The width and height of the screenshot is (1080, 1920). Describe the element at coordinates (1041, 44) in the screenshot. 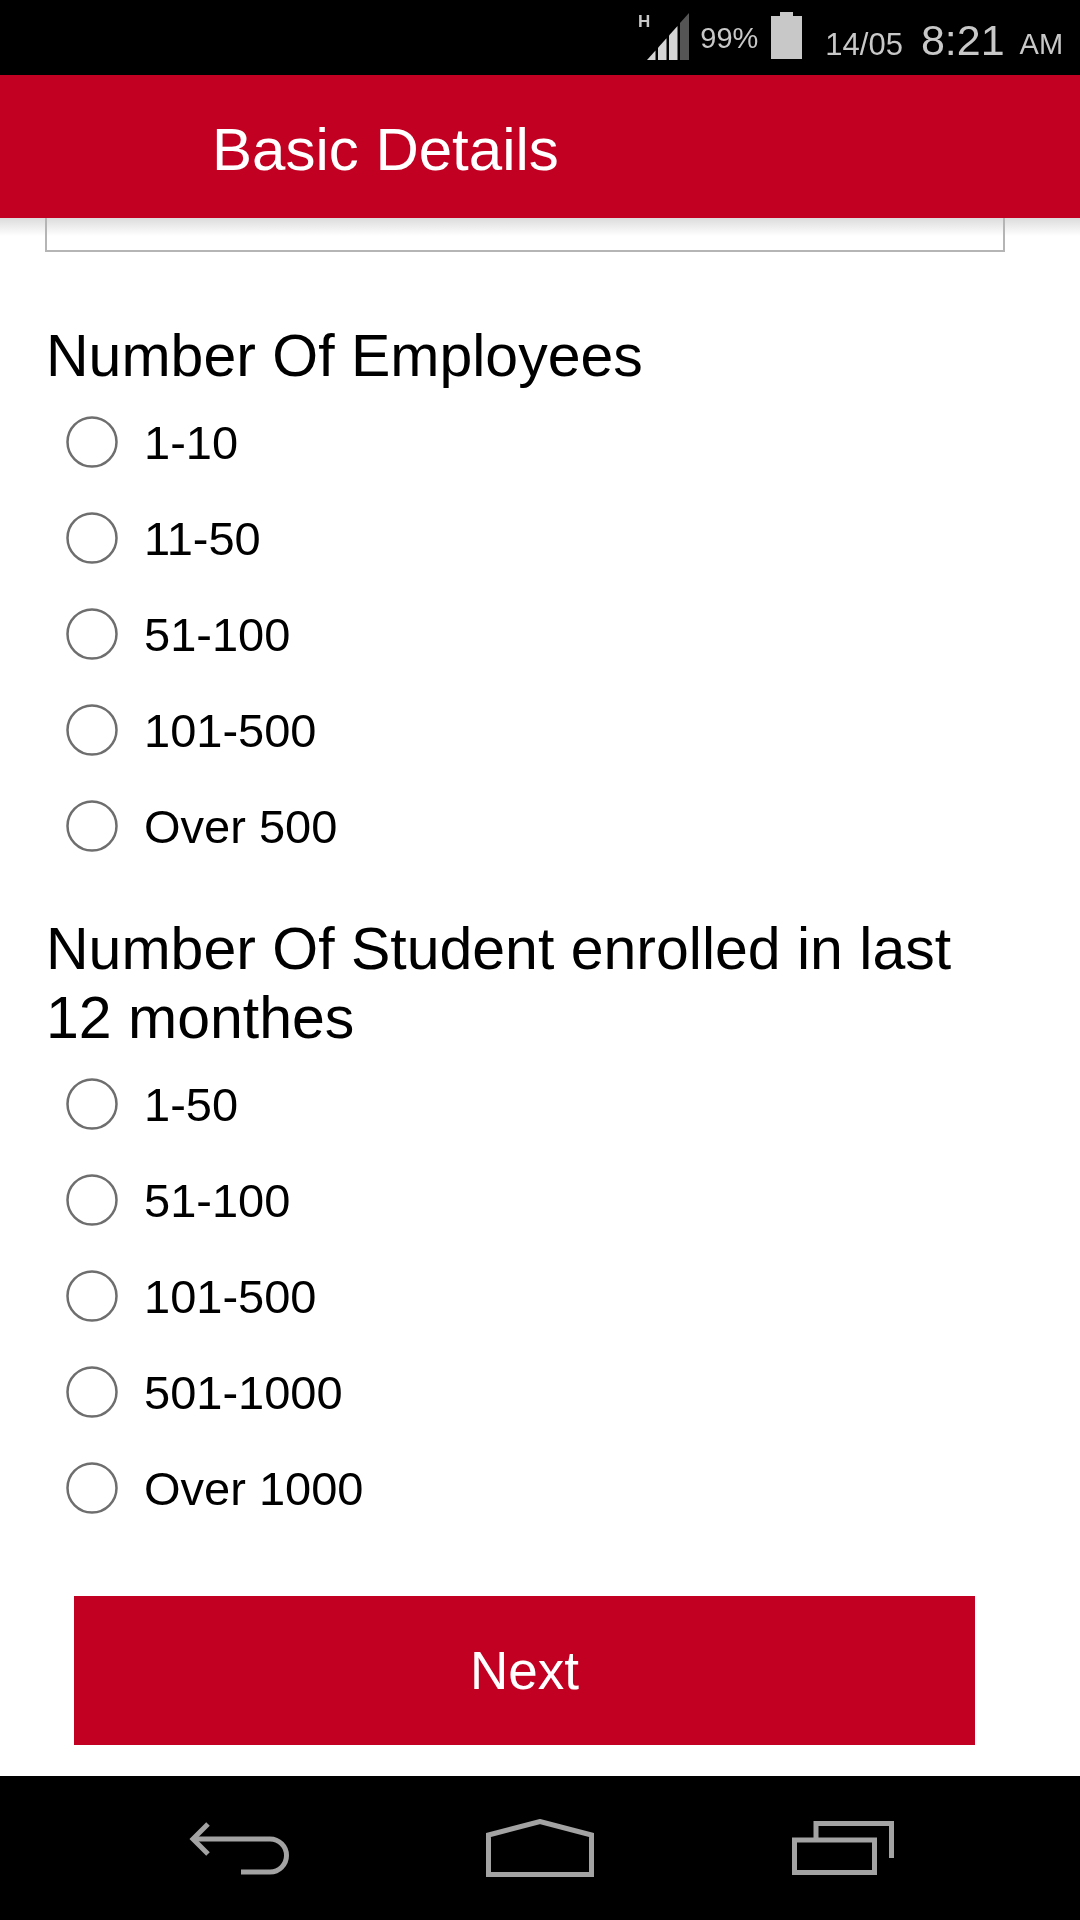

I see `status-period: AM` at that location.